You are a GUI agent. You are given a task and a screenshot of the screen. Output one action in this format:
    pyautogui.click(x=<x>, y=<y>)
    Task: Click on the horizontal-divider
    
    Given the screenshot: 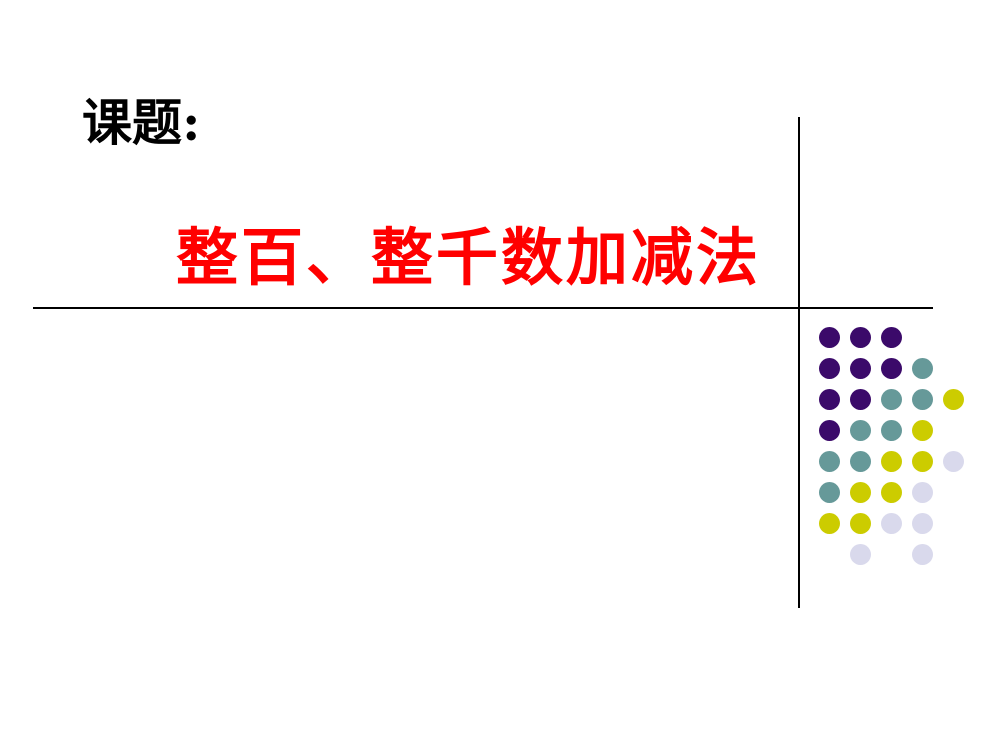 What is the action you would take?
    pyautogui.click(x=483, y=308)
    